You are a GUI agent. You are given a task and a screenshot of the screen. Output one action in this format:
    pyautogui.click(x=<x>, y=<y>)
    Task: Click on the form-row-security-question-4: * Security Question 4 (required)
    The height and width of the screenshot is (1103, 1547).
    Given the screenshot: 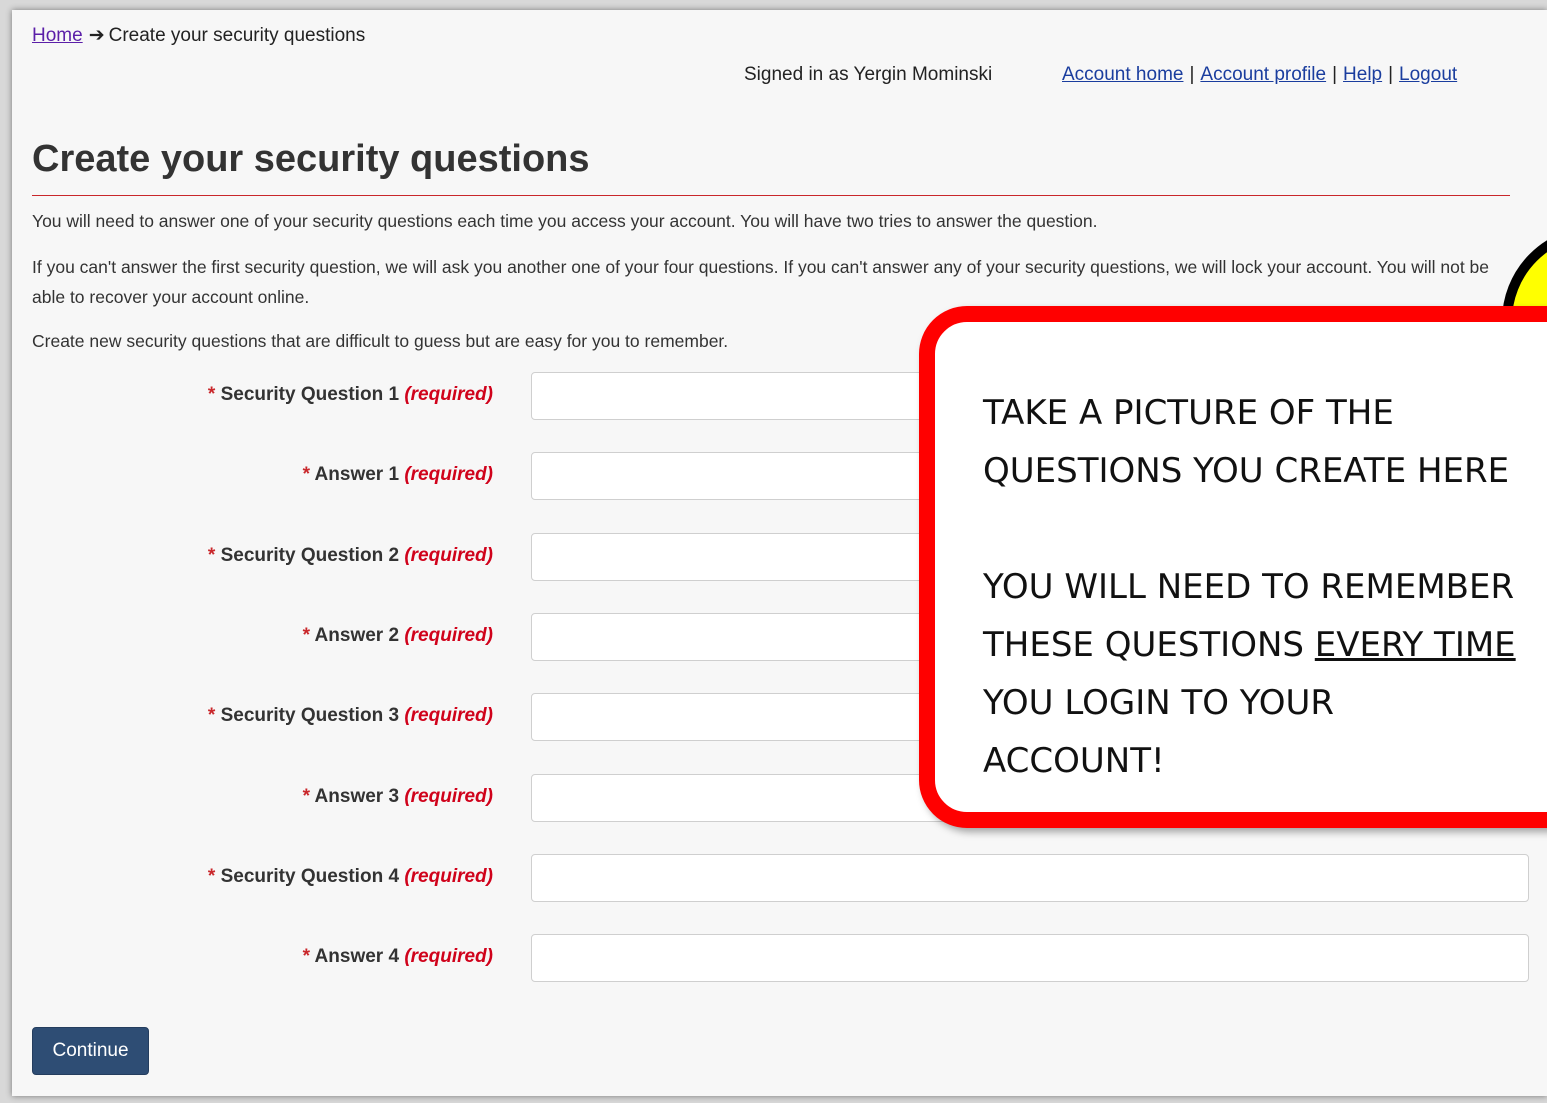 What is the action you would take?
    pyautogui.click(x=779, y=878)
    